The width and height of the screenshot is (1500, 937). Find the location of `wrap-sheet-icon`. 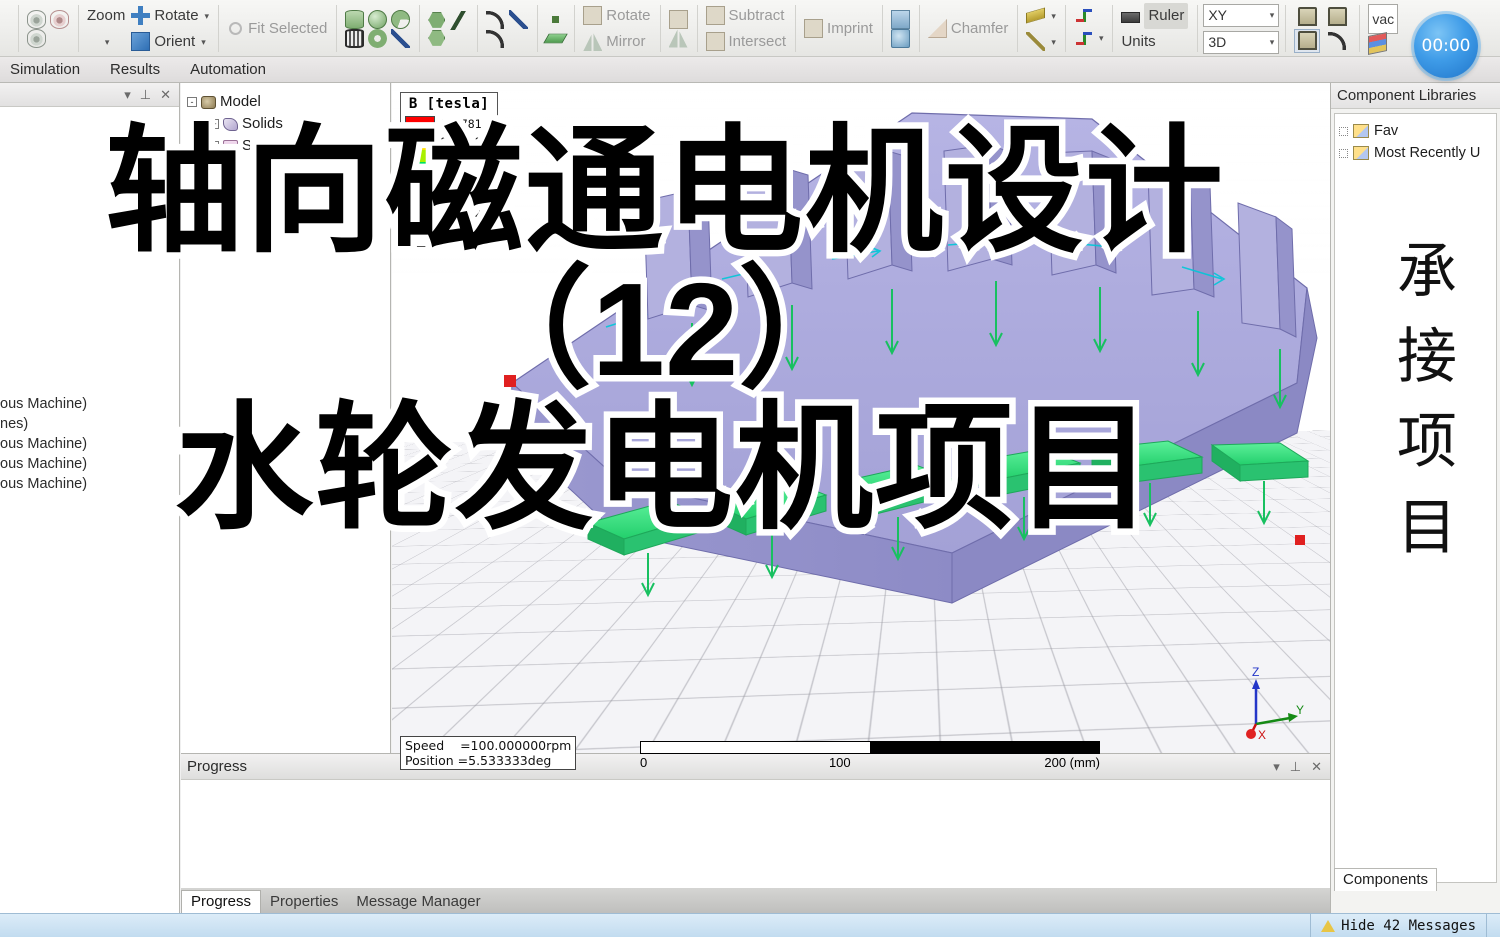

wrap-sheet-icon is located at coordinates (900, 38).